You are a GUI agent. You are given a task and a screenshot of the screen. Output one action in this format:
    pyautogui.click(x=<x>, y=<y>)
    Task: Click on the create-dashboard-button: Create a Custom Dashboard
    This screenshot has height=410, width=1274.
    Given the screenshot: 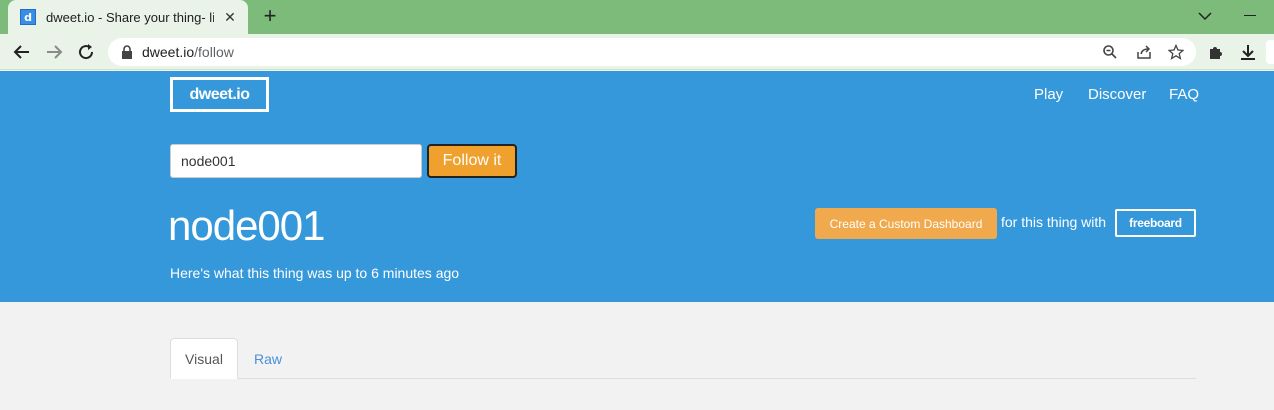 What is the action you would take?
    pyautogui.click(x=906, y=223)
    